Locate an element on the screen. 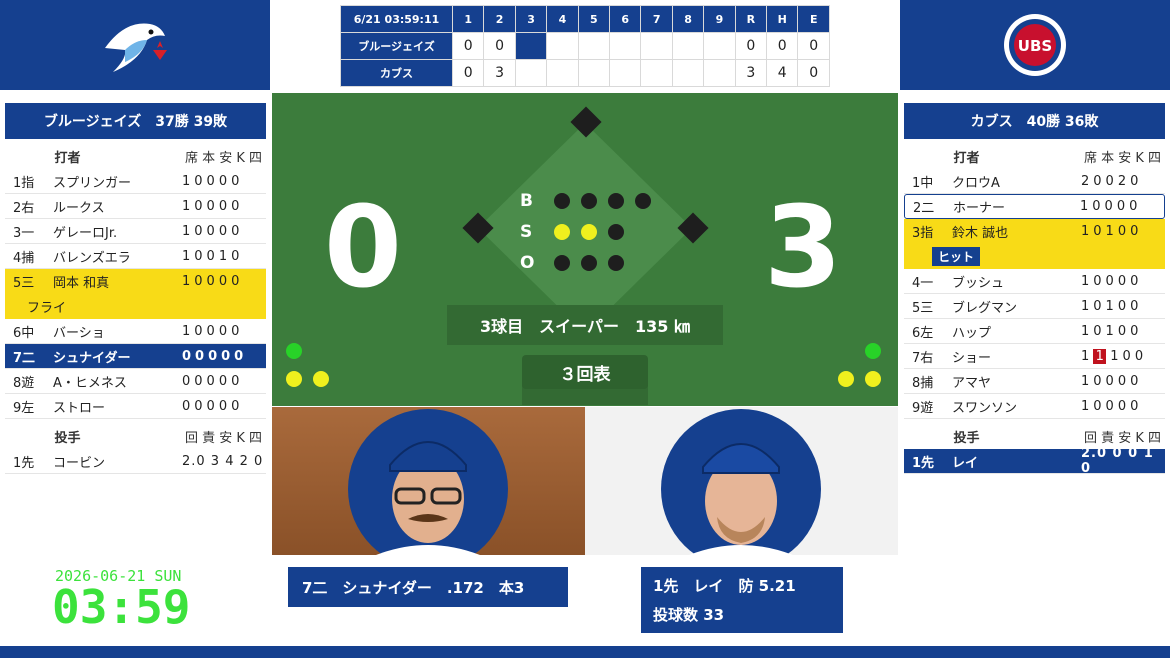 The image size is (1170, 658). away-team-name: ブルージェイズ is located at coordinates (396, 46).